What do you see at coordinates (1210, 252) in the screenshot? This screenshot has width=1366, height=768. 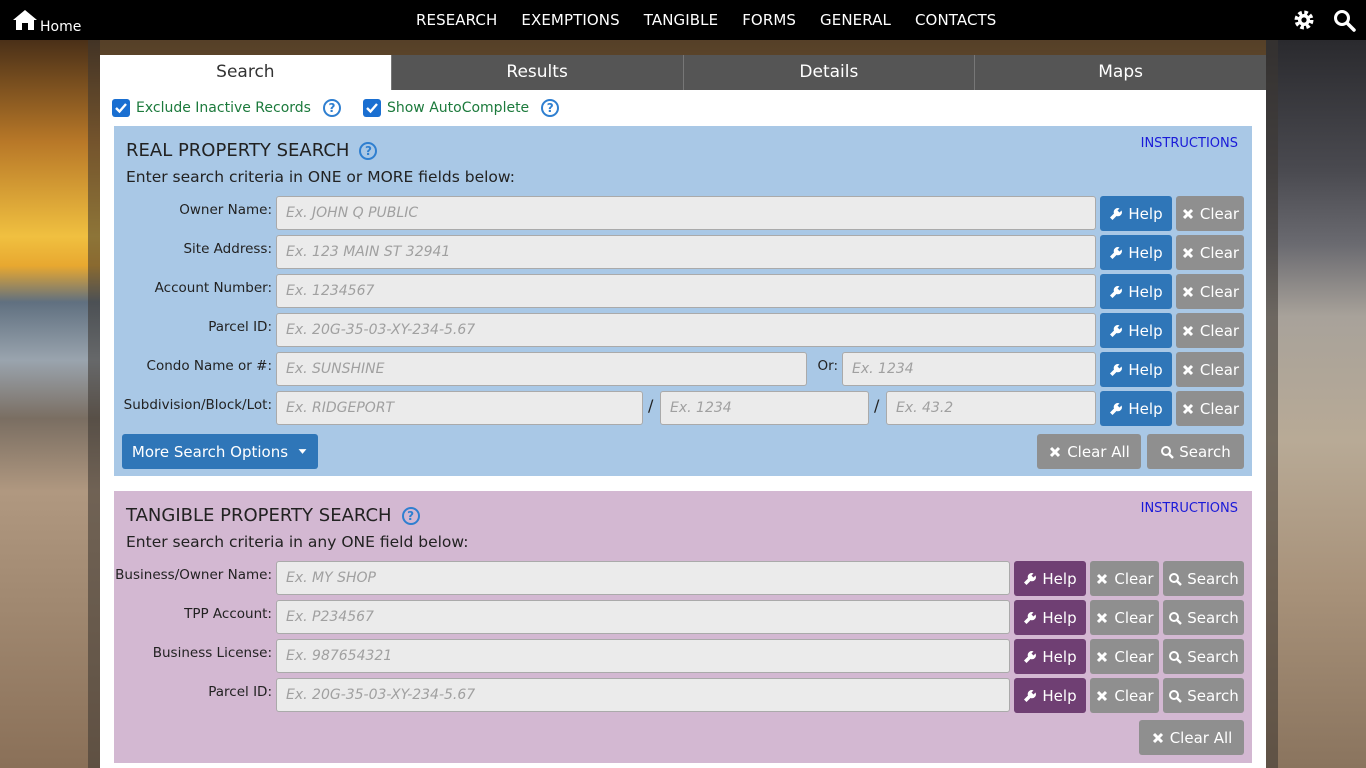 I see `site-clear-button: Clear` at bounding box center [1210, 252].